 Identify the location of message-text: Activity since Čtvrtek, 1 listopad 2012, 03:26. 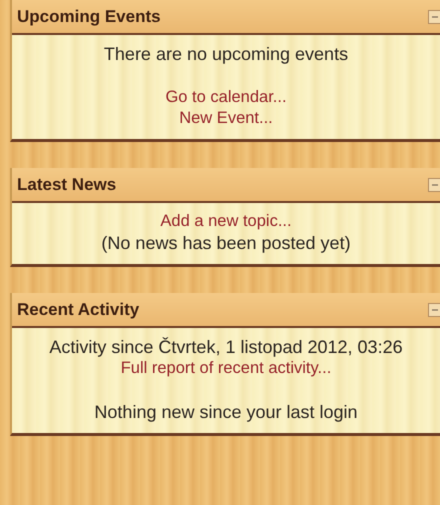
(226, 347).